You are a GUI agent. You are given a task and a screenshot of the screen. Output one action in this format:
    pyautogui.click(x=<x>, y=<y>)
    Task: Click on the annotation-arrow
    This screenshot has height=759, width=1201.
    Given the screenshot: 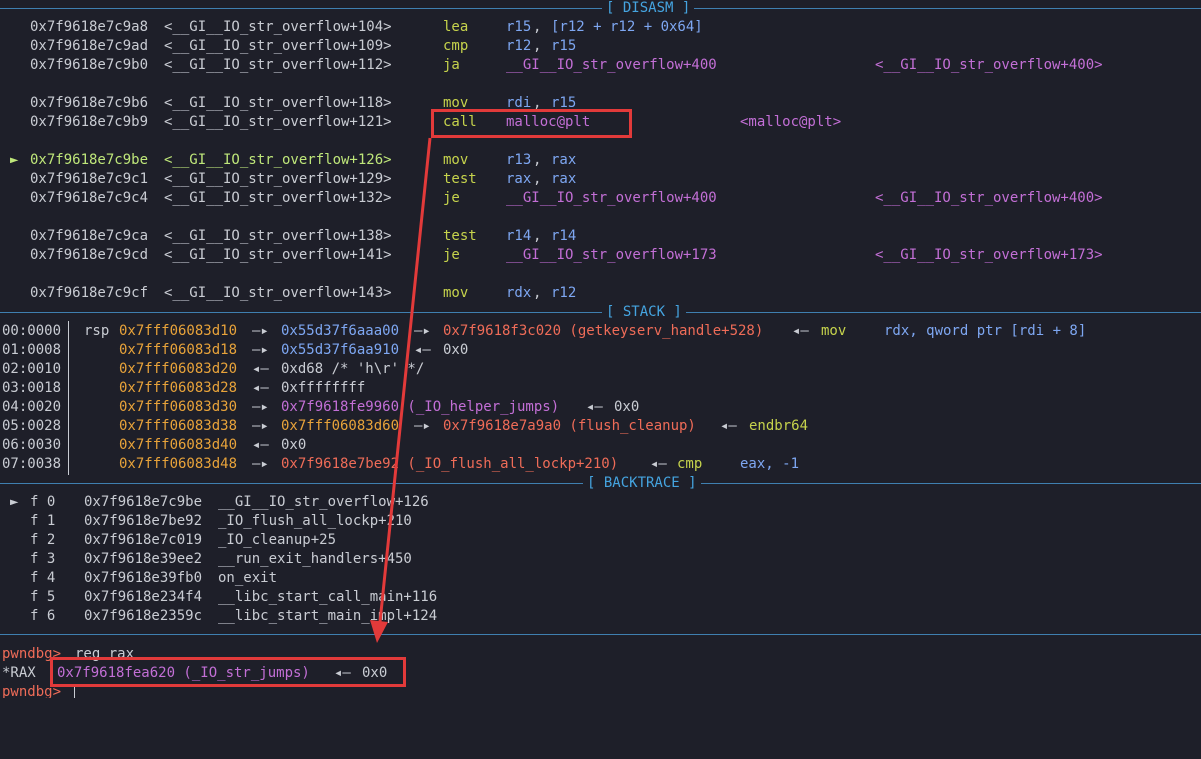 What is the action you would take?
    pyautogui.click(x=401, y=390)
    